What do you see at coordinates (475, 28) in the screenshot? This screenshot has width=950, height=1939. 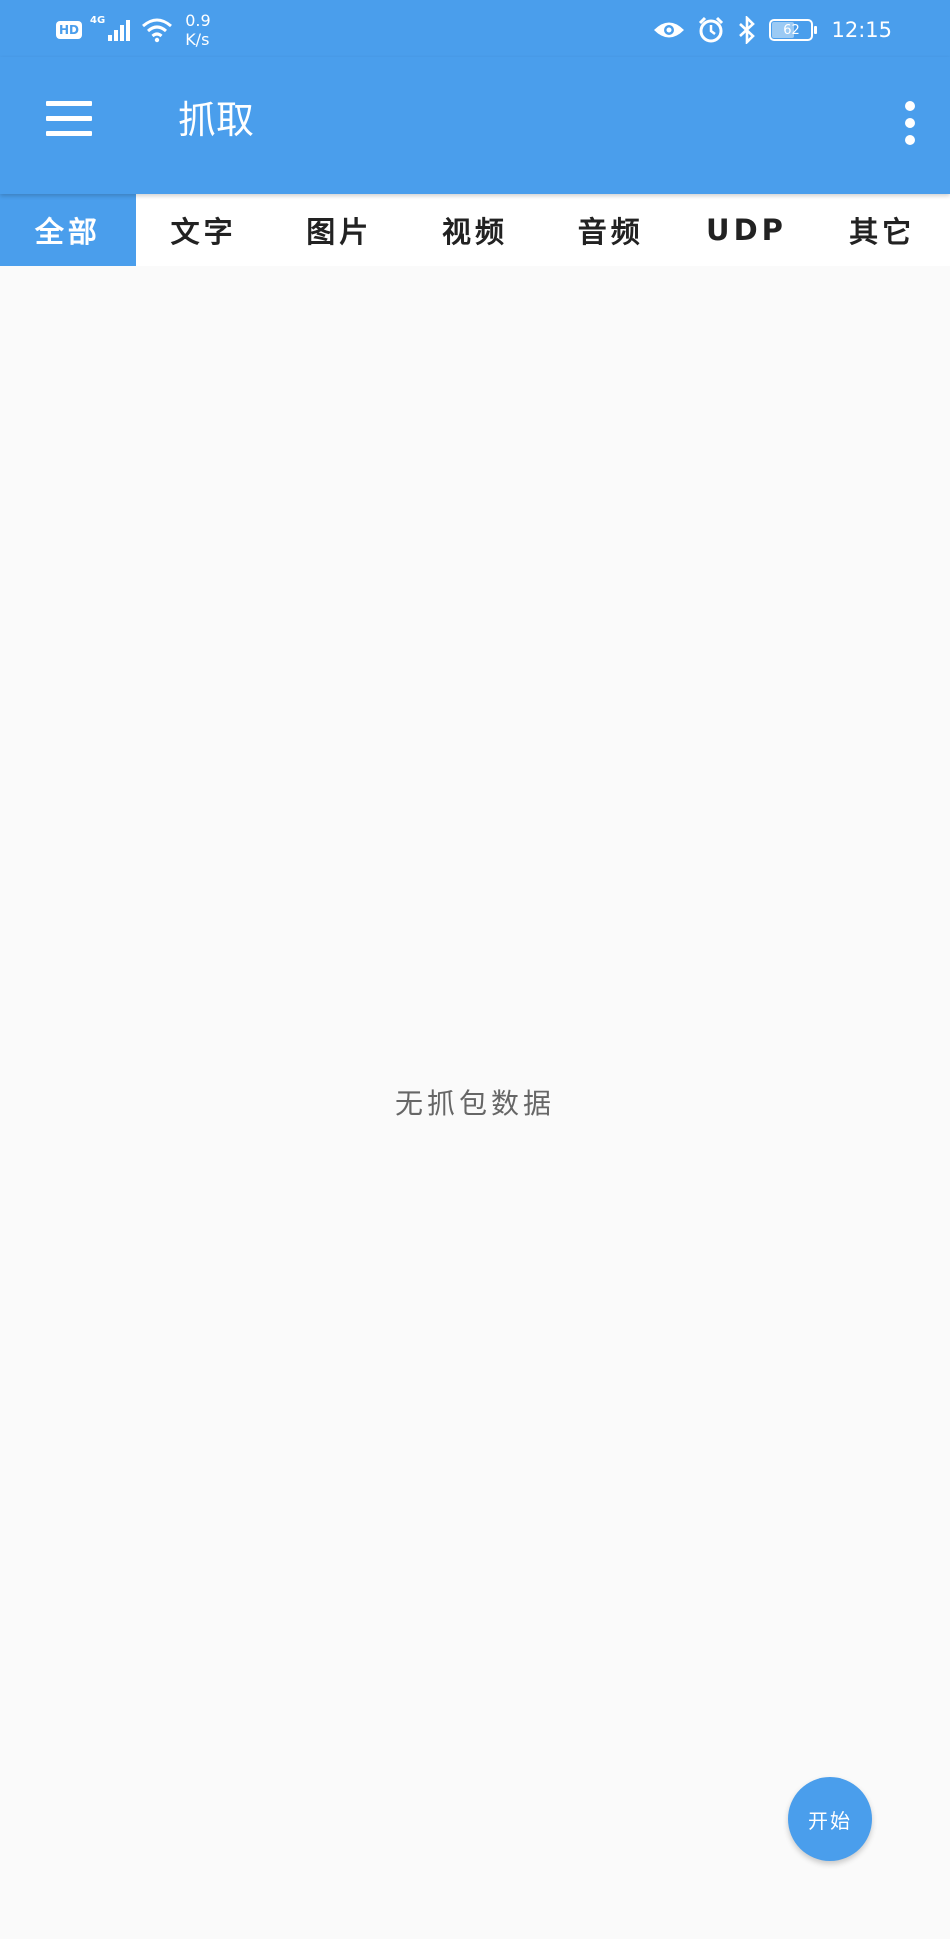 I see `status-bar: HD 4G 0.9 K/s 62 12:15` at bounding box center [475, 28].